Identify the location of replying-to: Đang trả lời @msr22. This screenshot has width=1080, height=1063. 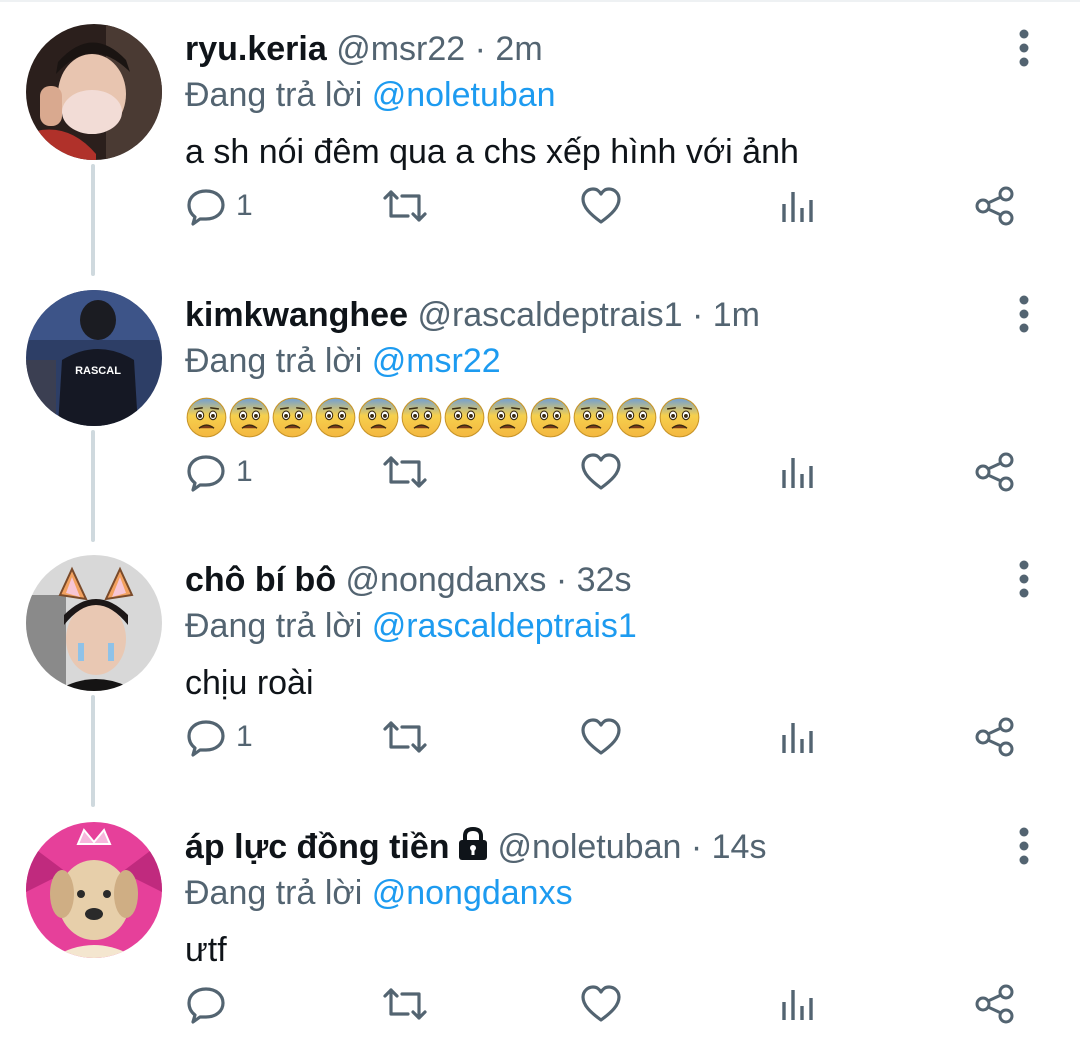
(343, 361).